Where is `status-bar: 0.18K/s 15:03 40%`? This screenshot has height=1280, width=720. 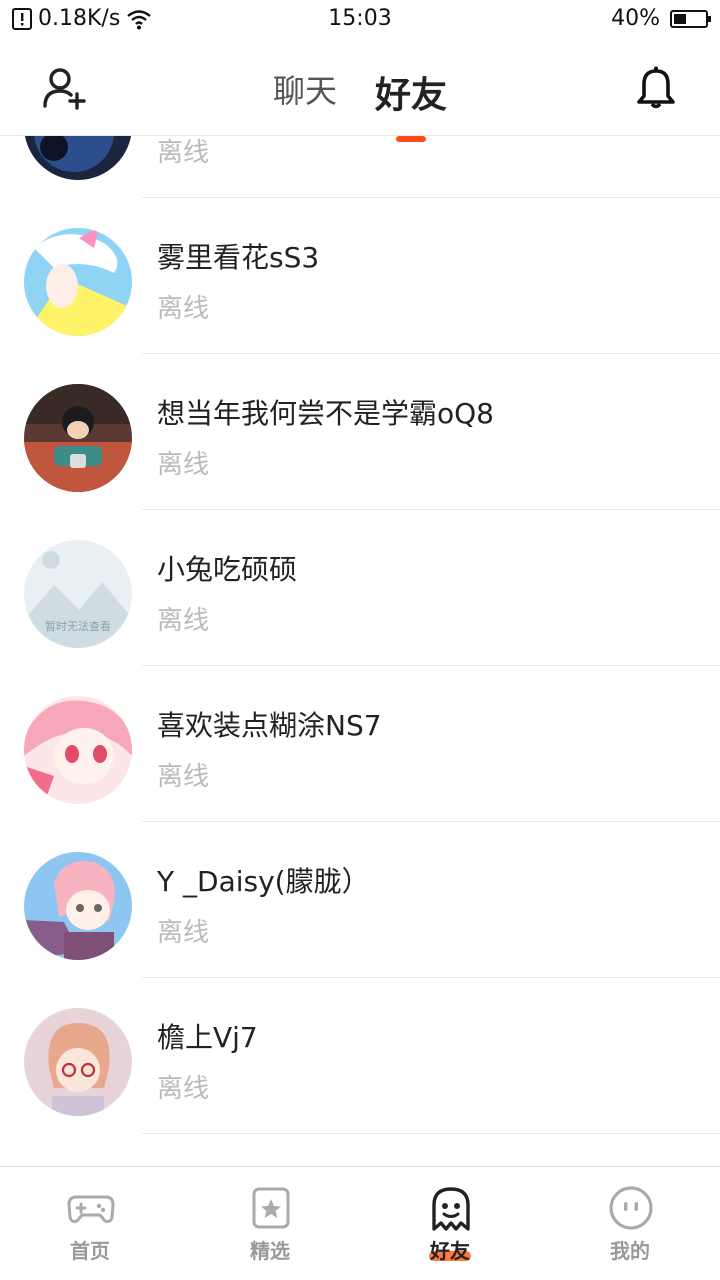 status-bar: 0.18K/s 15:03 40% is located at coordinates (360, 19).